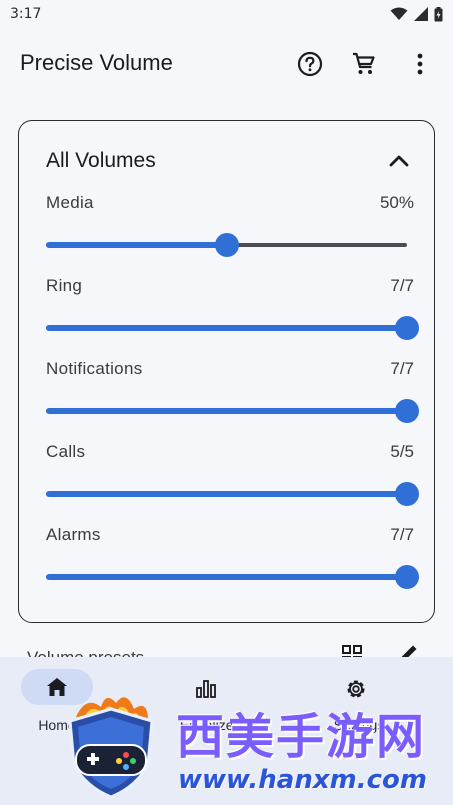 This screenshot has height=805, width=453. What do you see at coordinates (421, 14) in the screenshot?
I see `signal-icon` at bounding box center [421, 14].